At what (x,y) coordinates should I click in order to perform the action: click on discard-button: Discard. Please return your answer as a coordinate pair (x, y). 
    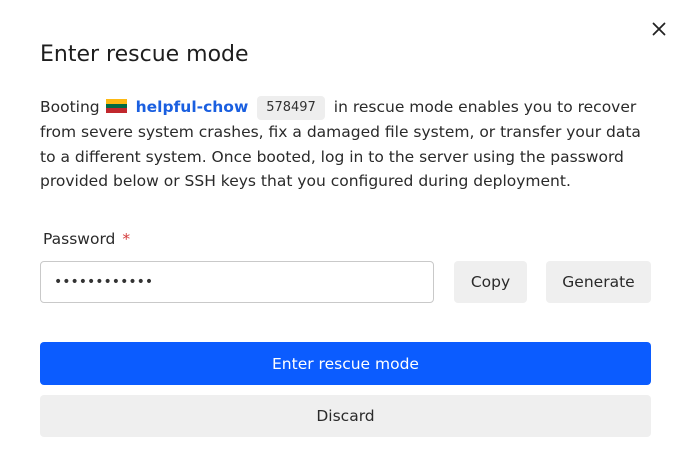
    Looking at the image, I should click on (345, 416).